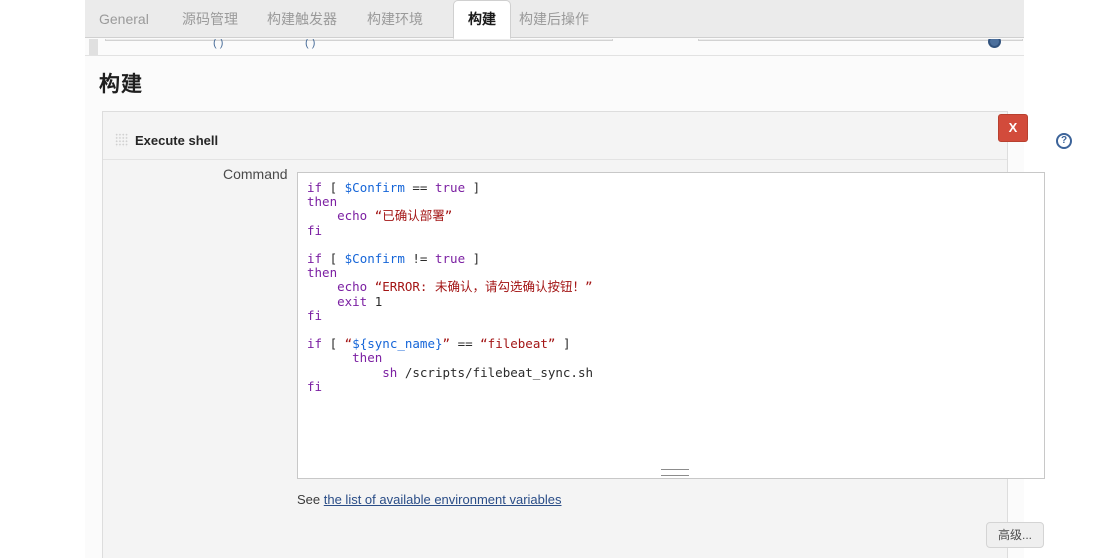  What do you see at coordinates (554, 47) in the screenshot?
I see `scrolled-partial-row: ( ) ( )` at bounding box center [554, 47].